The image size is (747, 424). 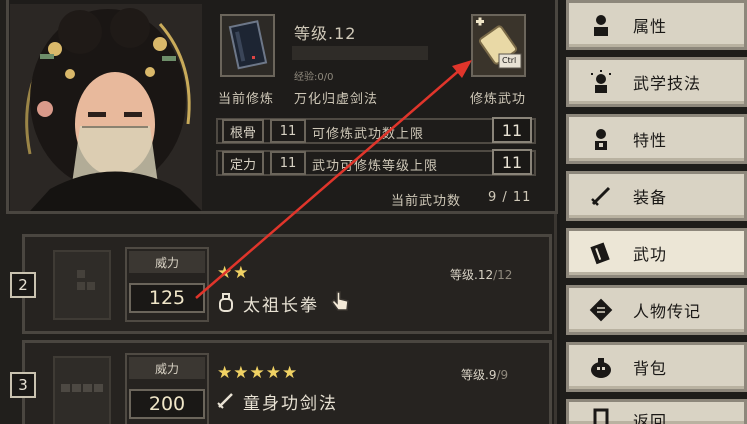 I want to click on menu-label: 人物传记, so click(x=667, y=311).